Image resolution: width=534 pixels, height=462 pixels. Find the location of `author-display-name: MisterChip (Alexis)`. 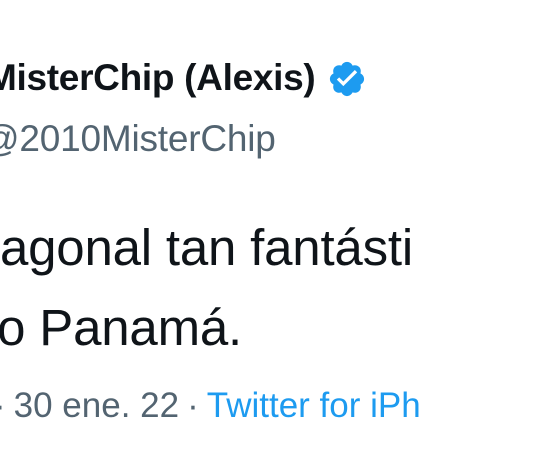

author-display-name: MisterChip (Alexis) is located at coordinates (158, 78).